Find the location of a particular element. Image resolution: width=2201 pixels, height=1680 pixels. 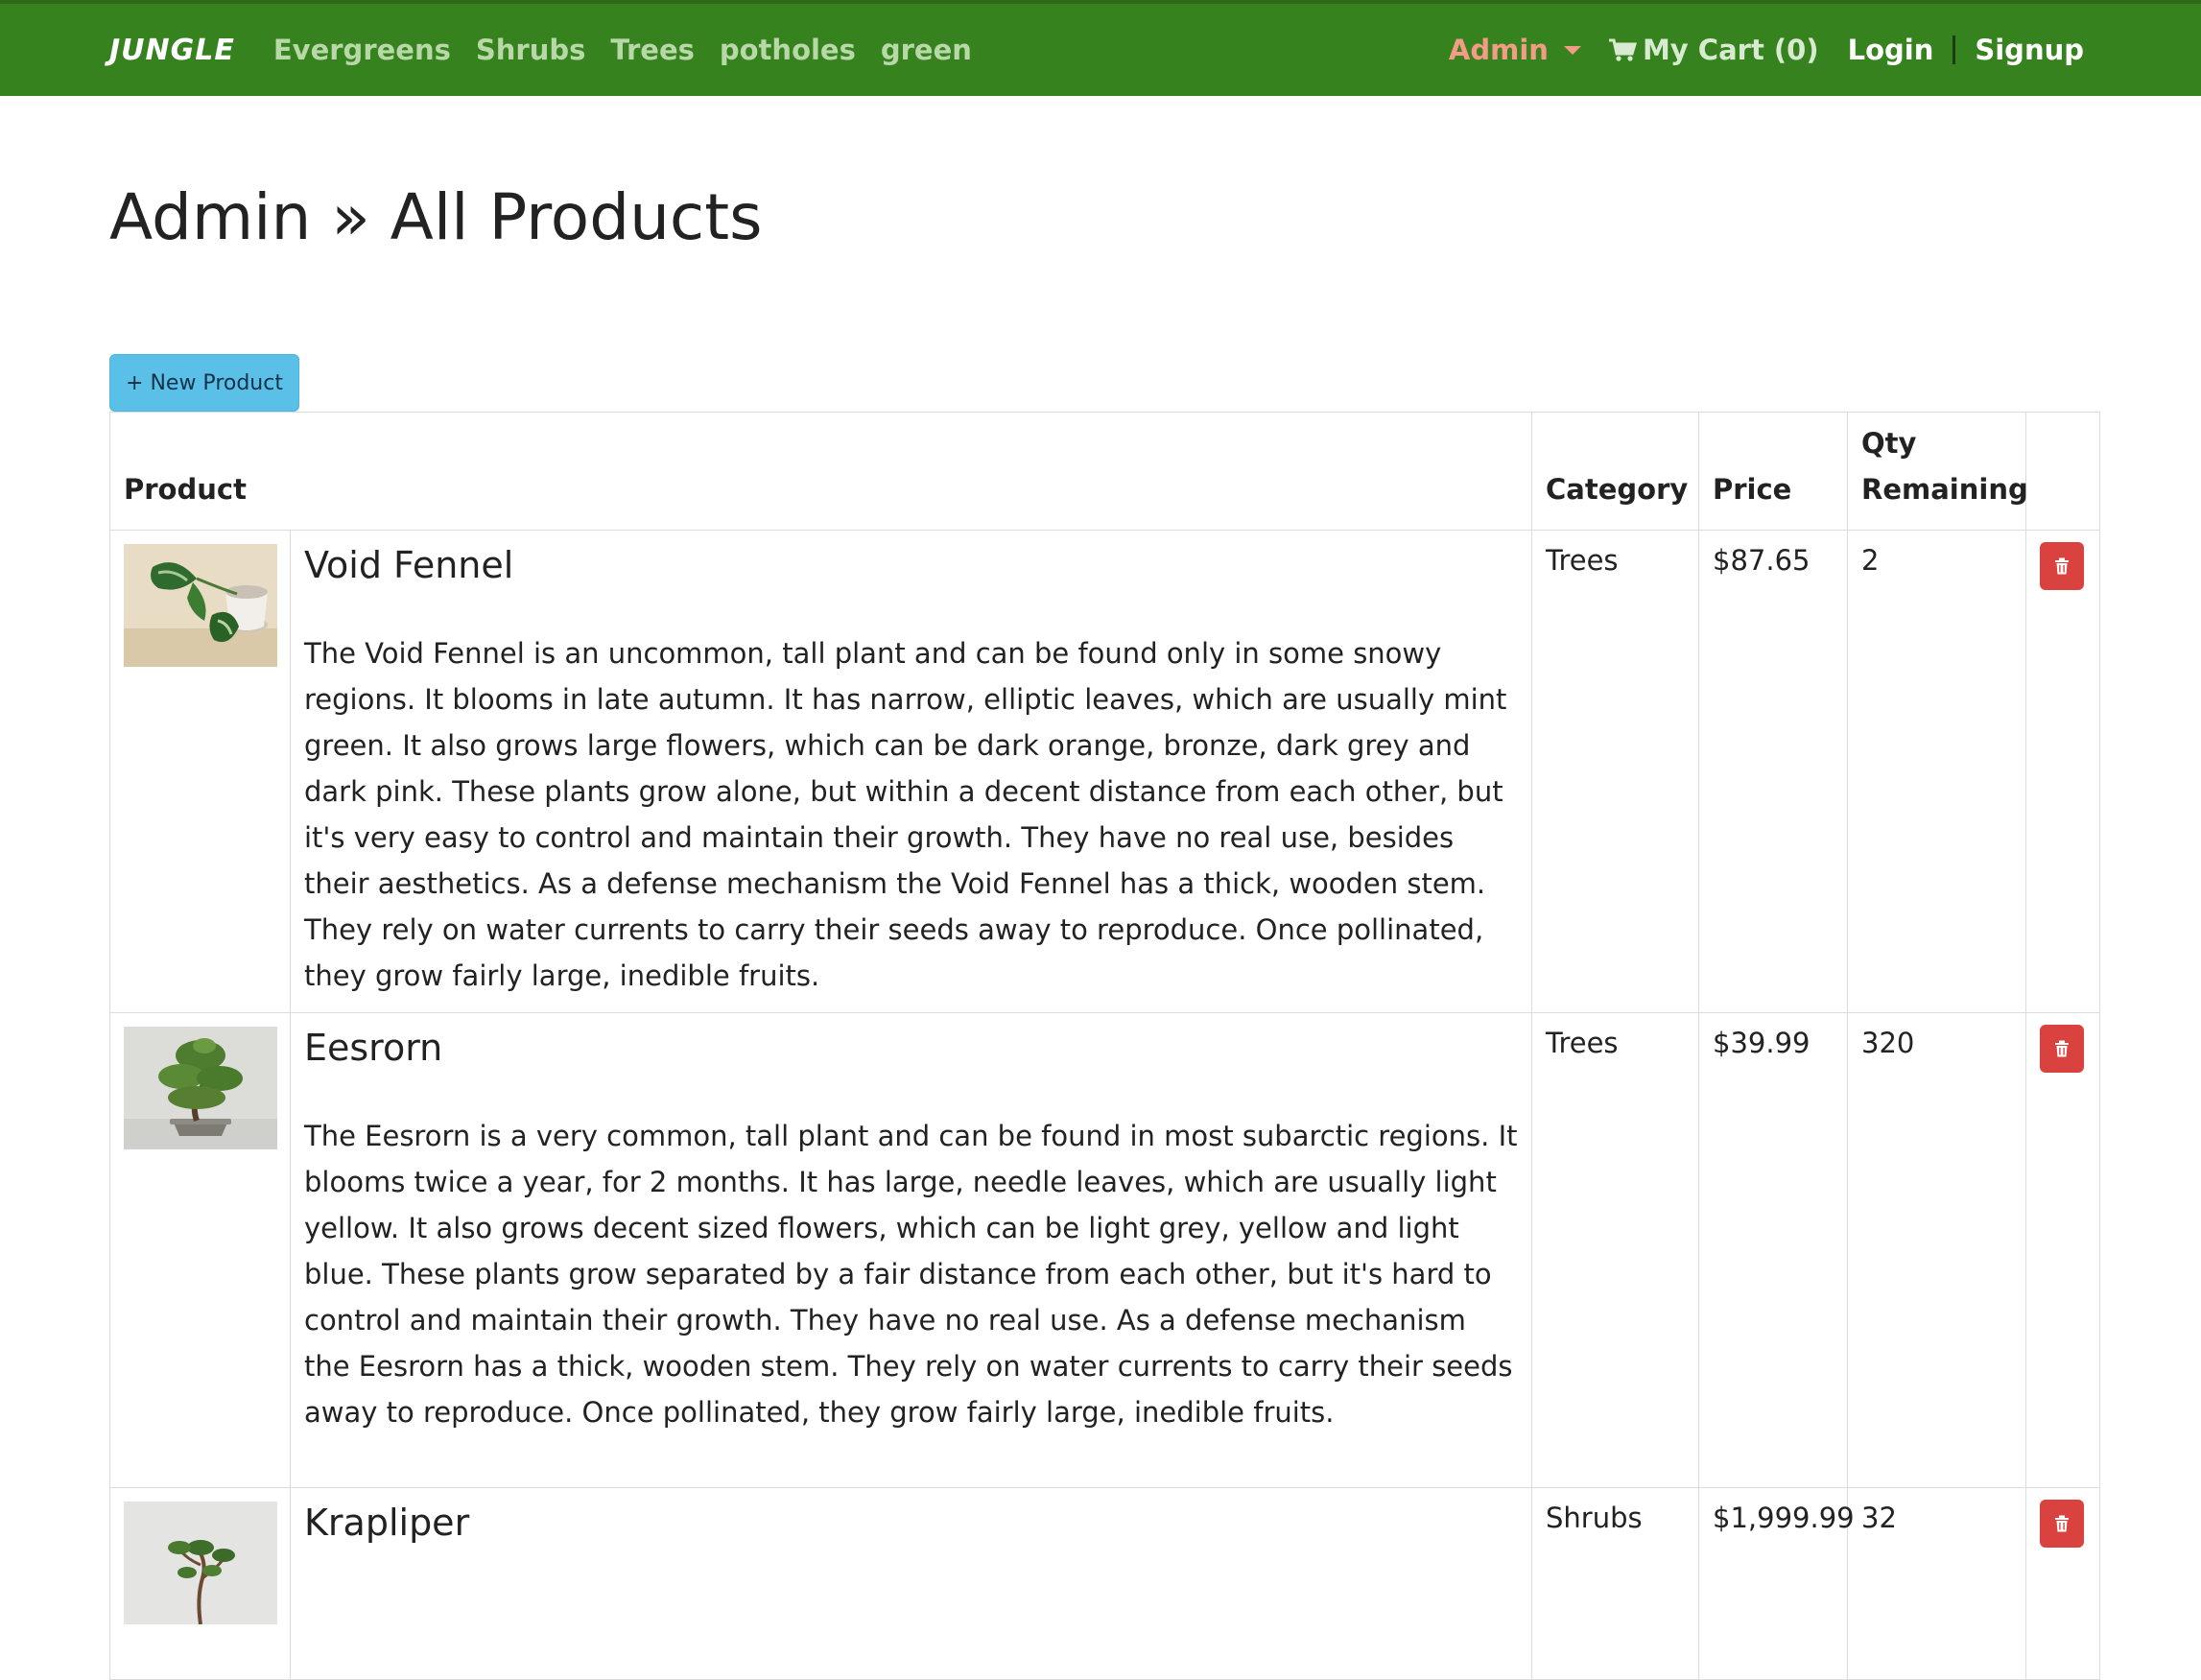

cart-label: My Cart (0) is located at coordinates (1730, 50).